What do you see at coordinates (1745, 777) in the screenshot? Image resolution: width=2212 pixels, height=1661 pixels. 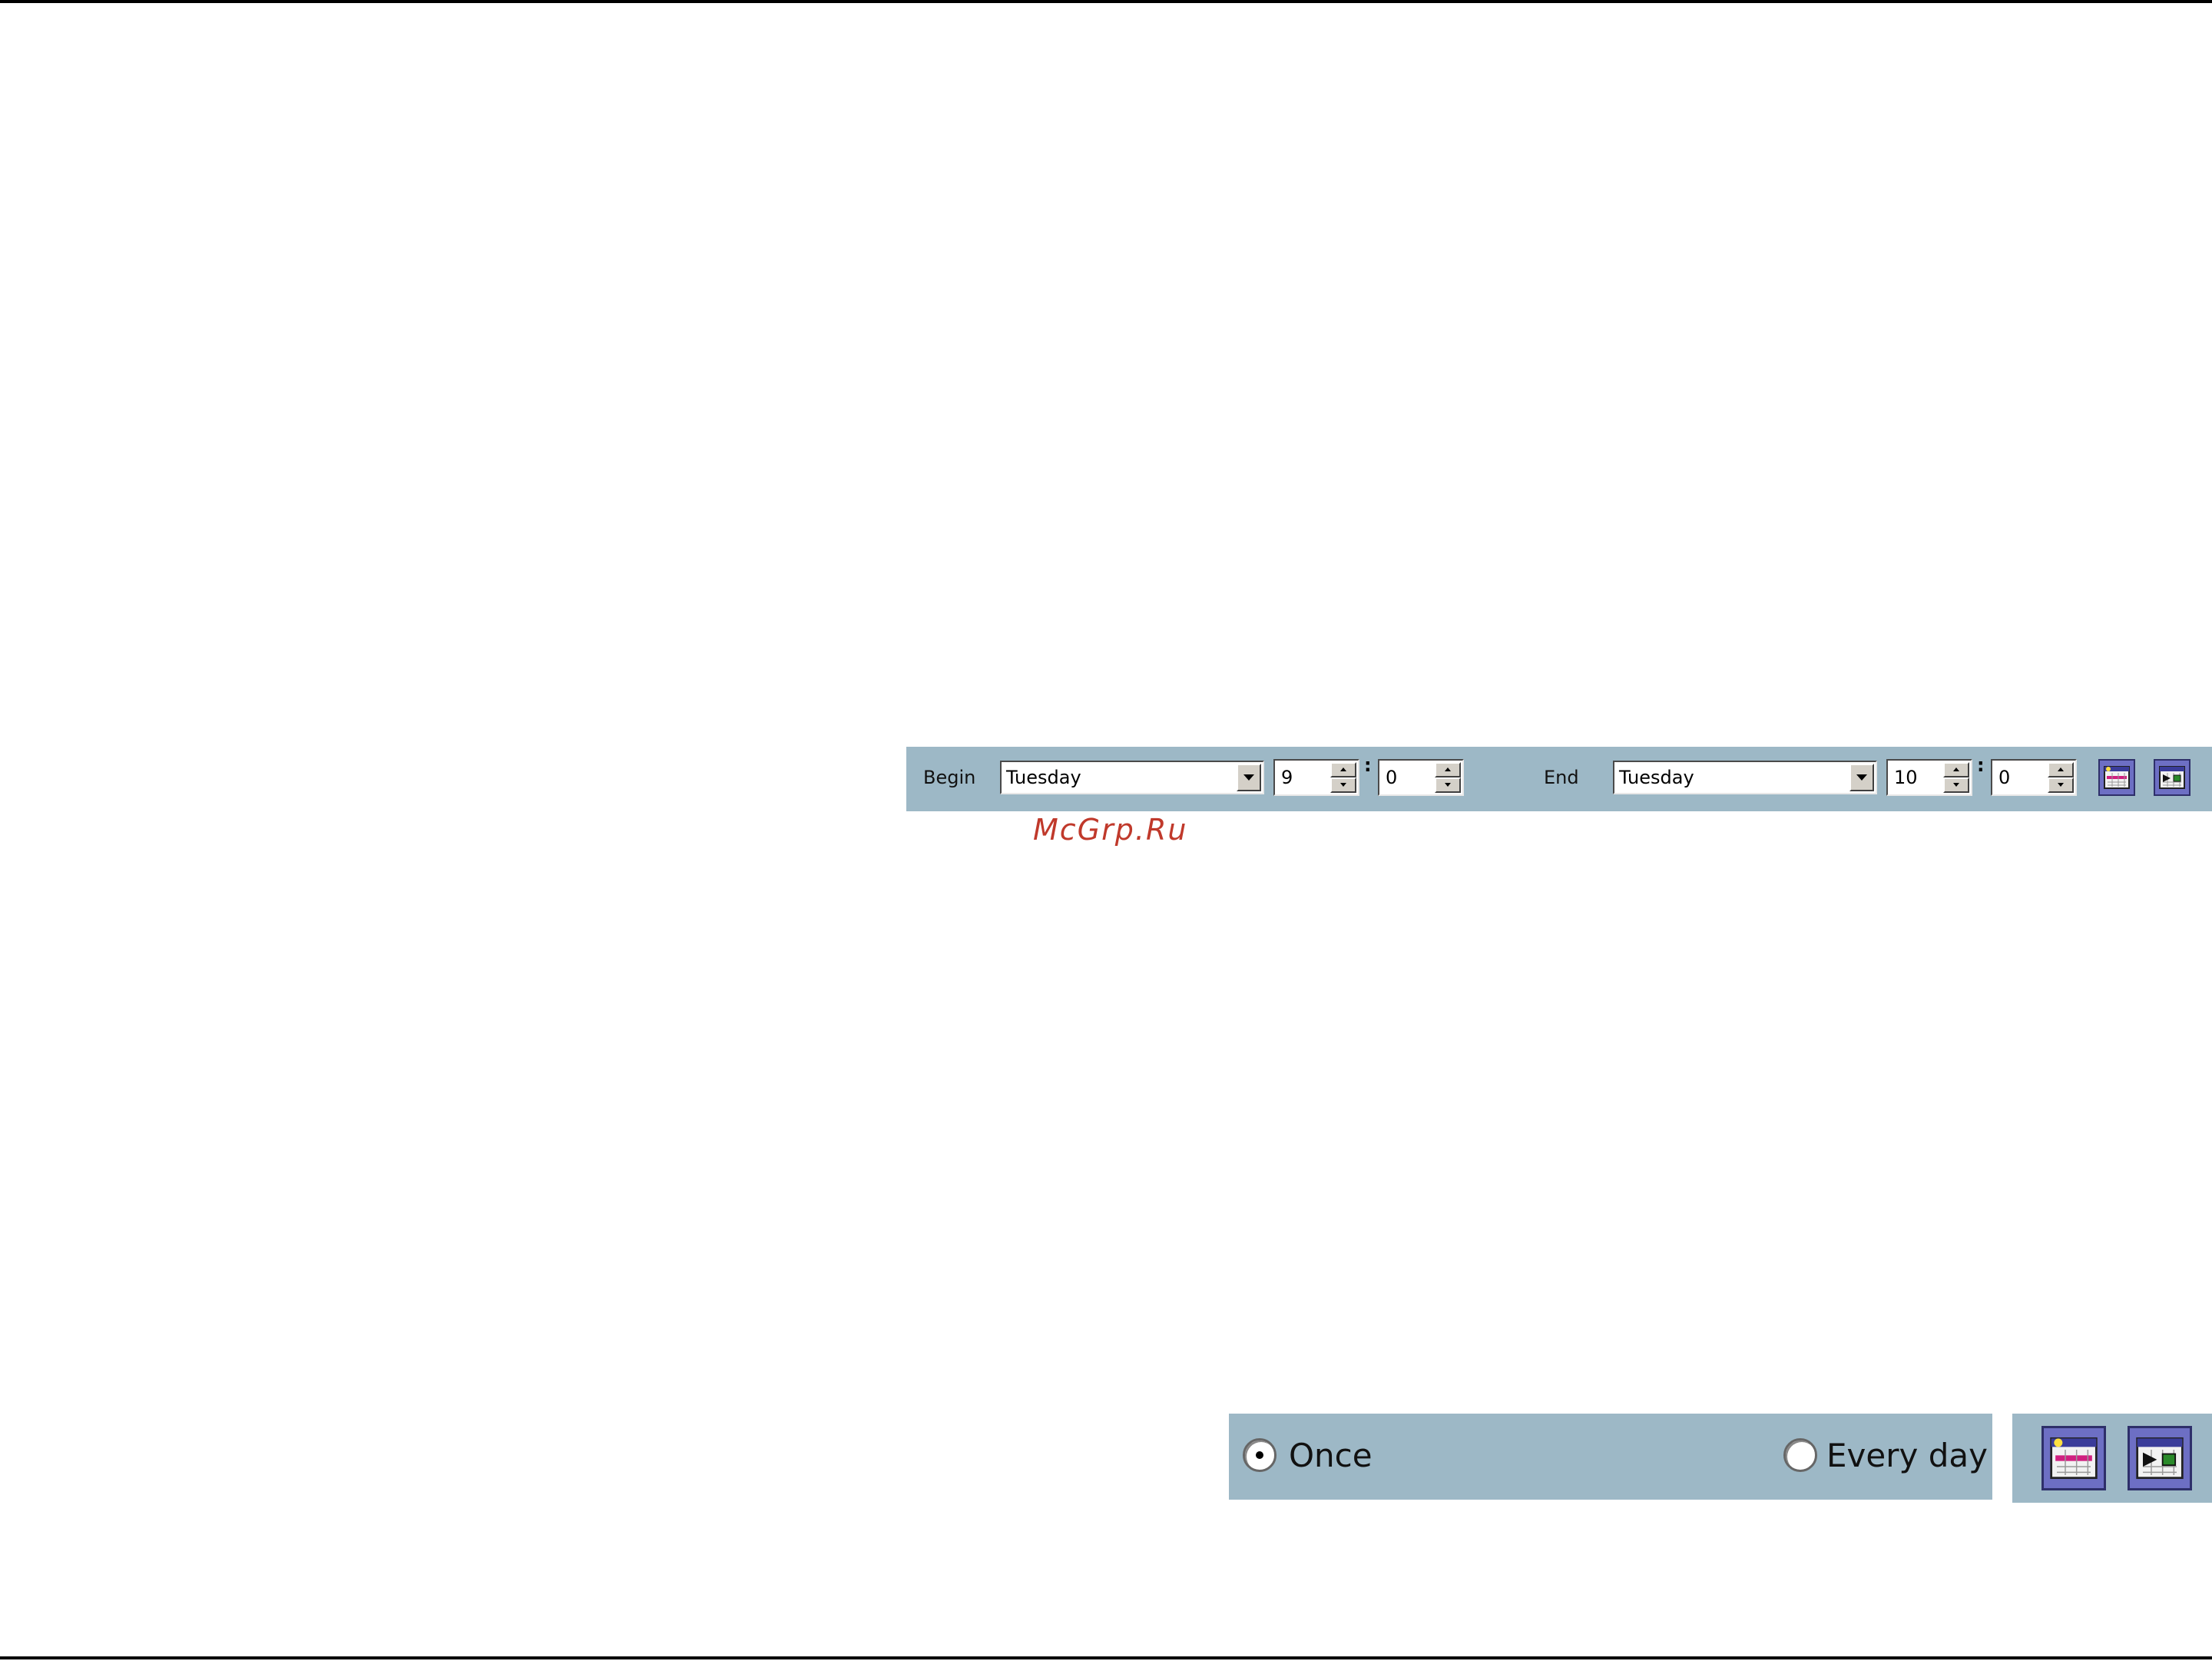 I see `end-day-select: Tuesday` at bounding box center [1745, 777].